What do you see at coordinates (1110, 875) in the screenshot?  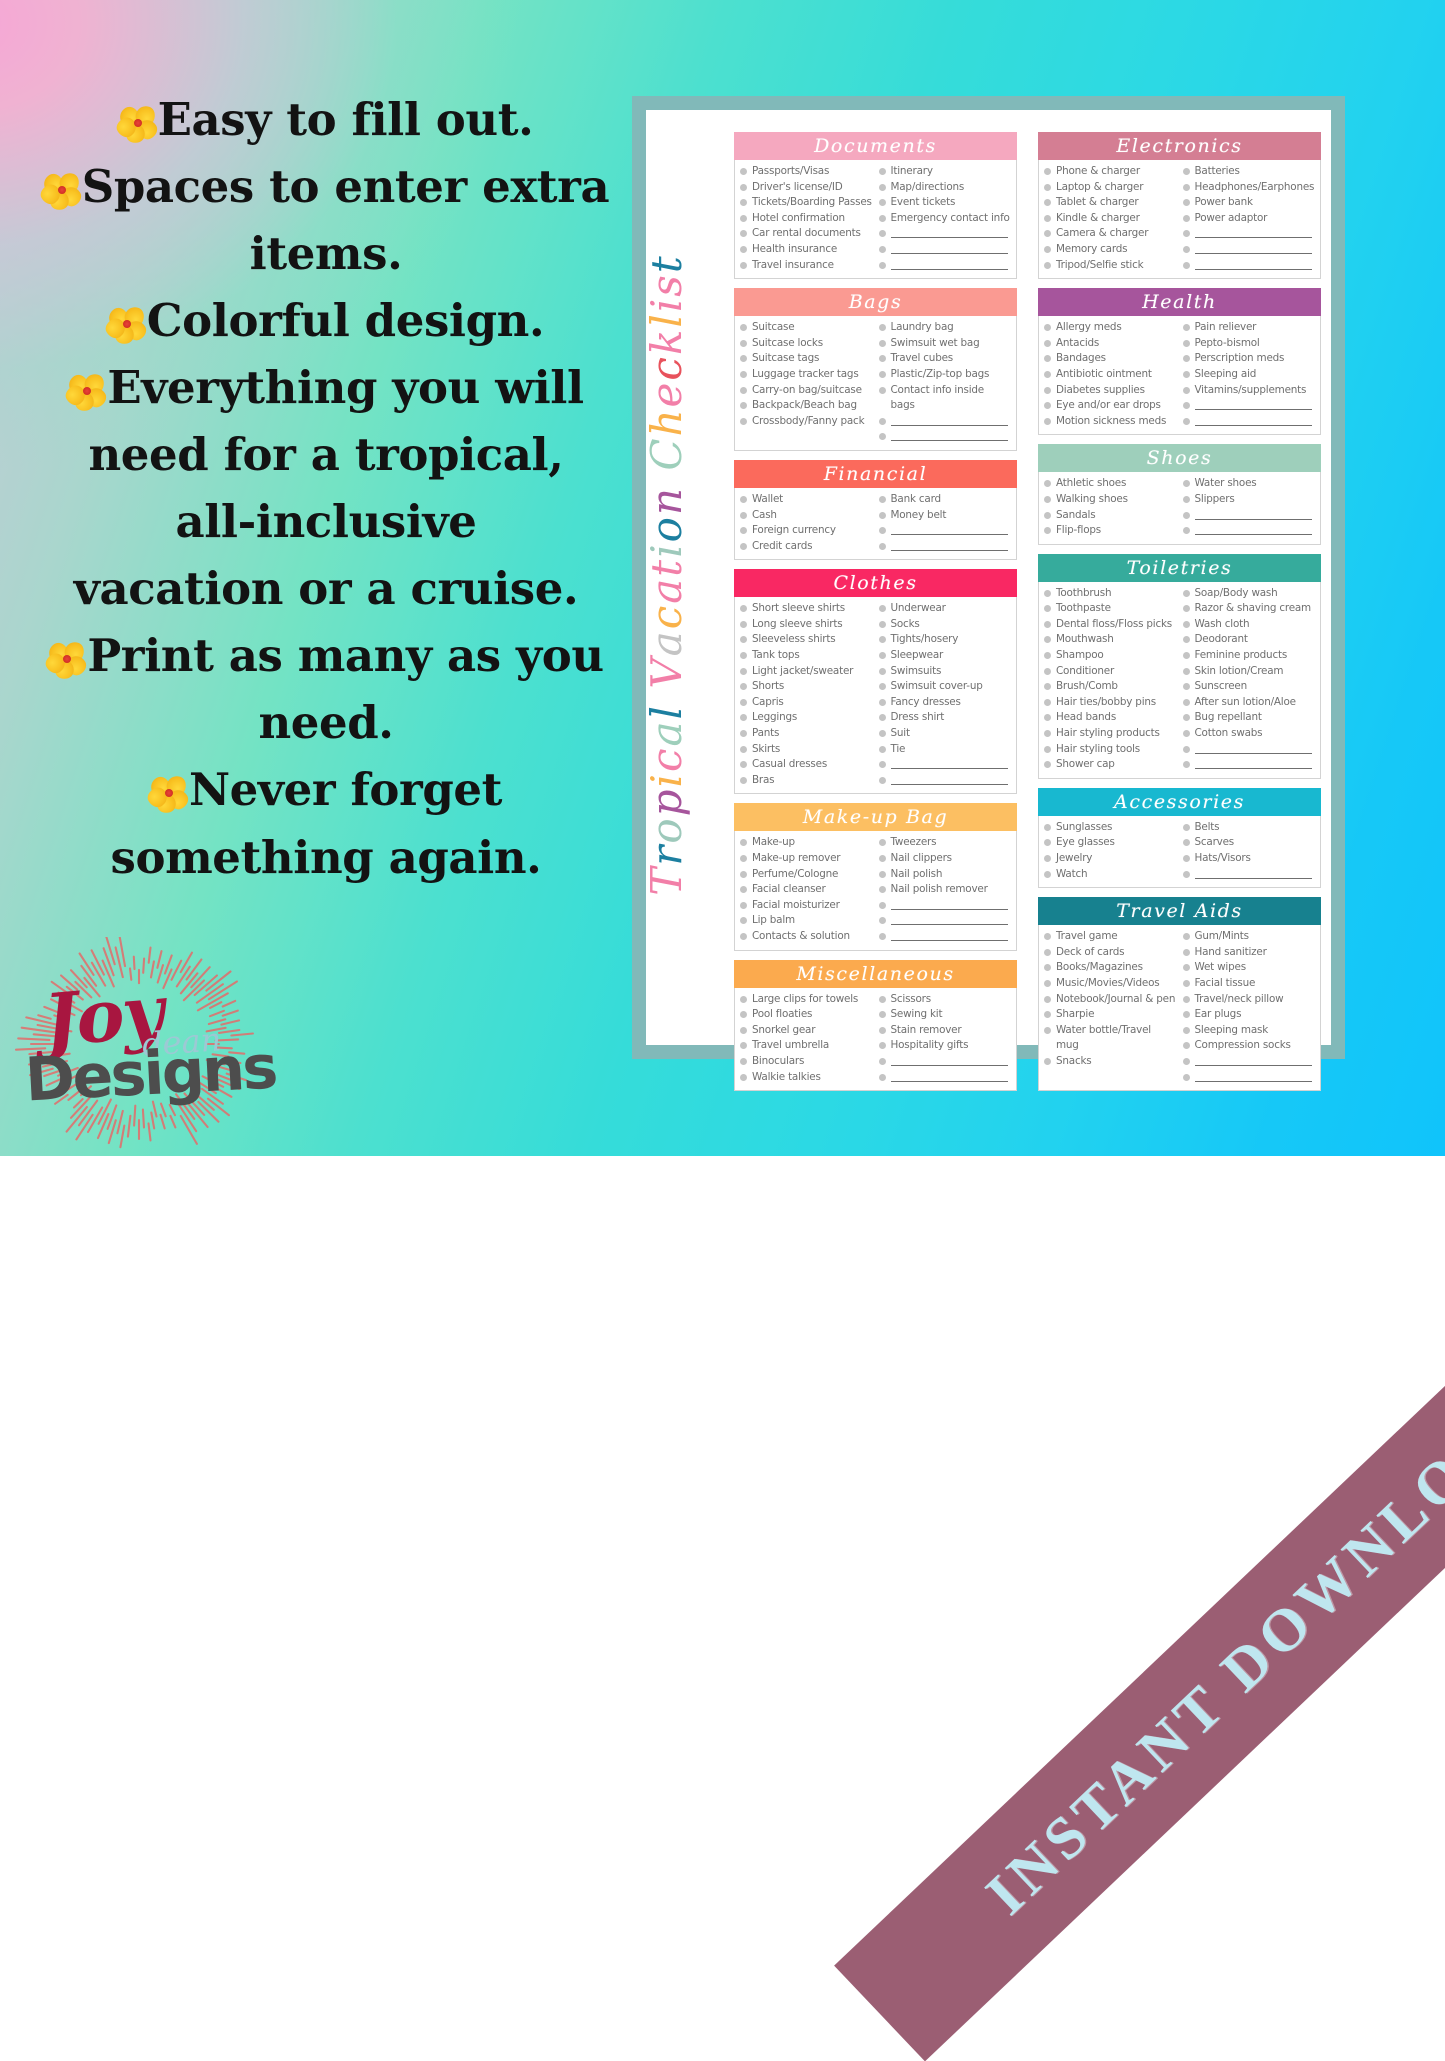 I see `checklist-item: Watch` at bounding box center [1110, 875].